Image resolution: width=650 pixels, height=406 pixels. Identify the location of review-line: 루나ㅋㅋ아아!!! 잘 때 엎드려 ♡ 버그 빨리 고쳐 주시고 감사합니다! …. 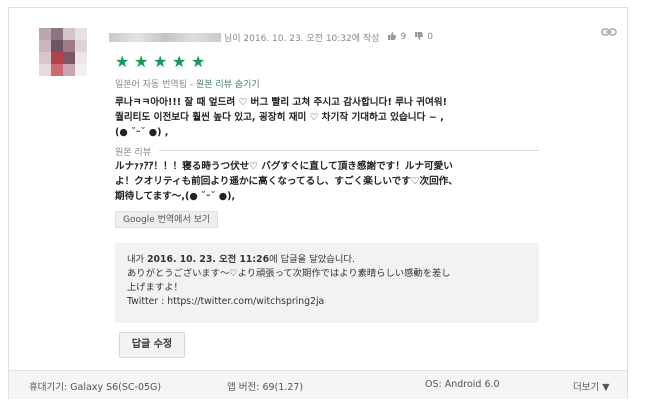
(281, 102).